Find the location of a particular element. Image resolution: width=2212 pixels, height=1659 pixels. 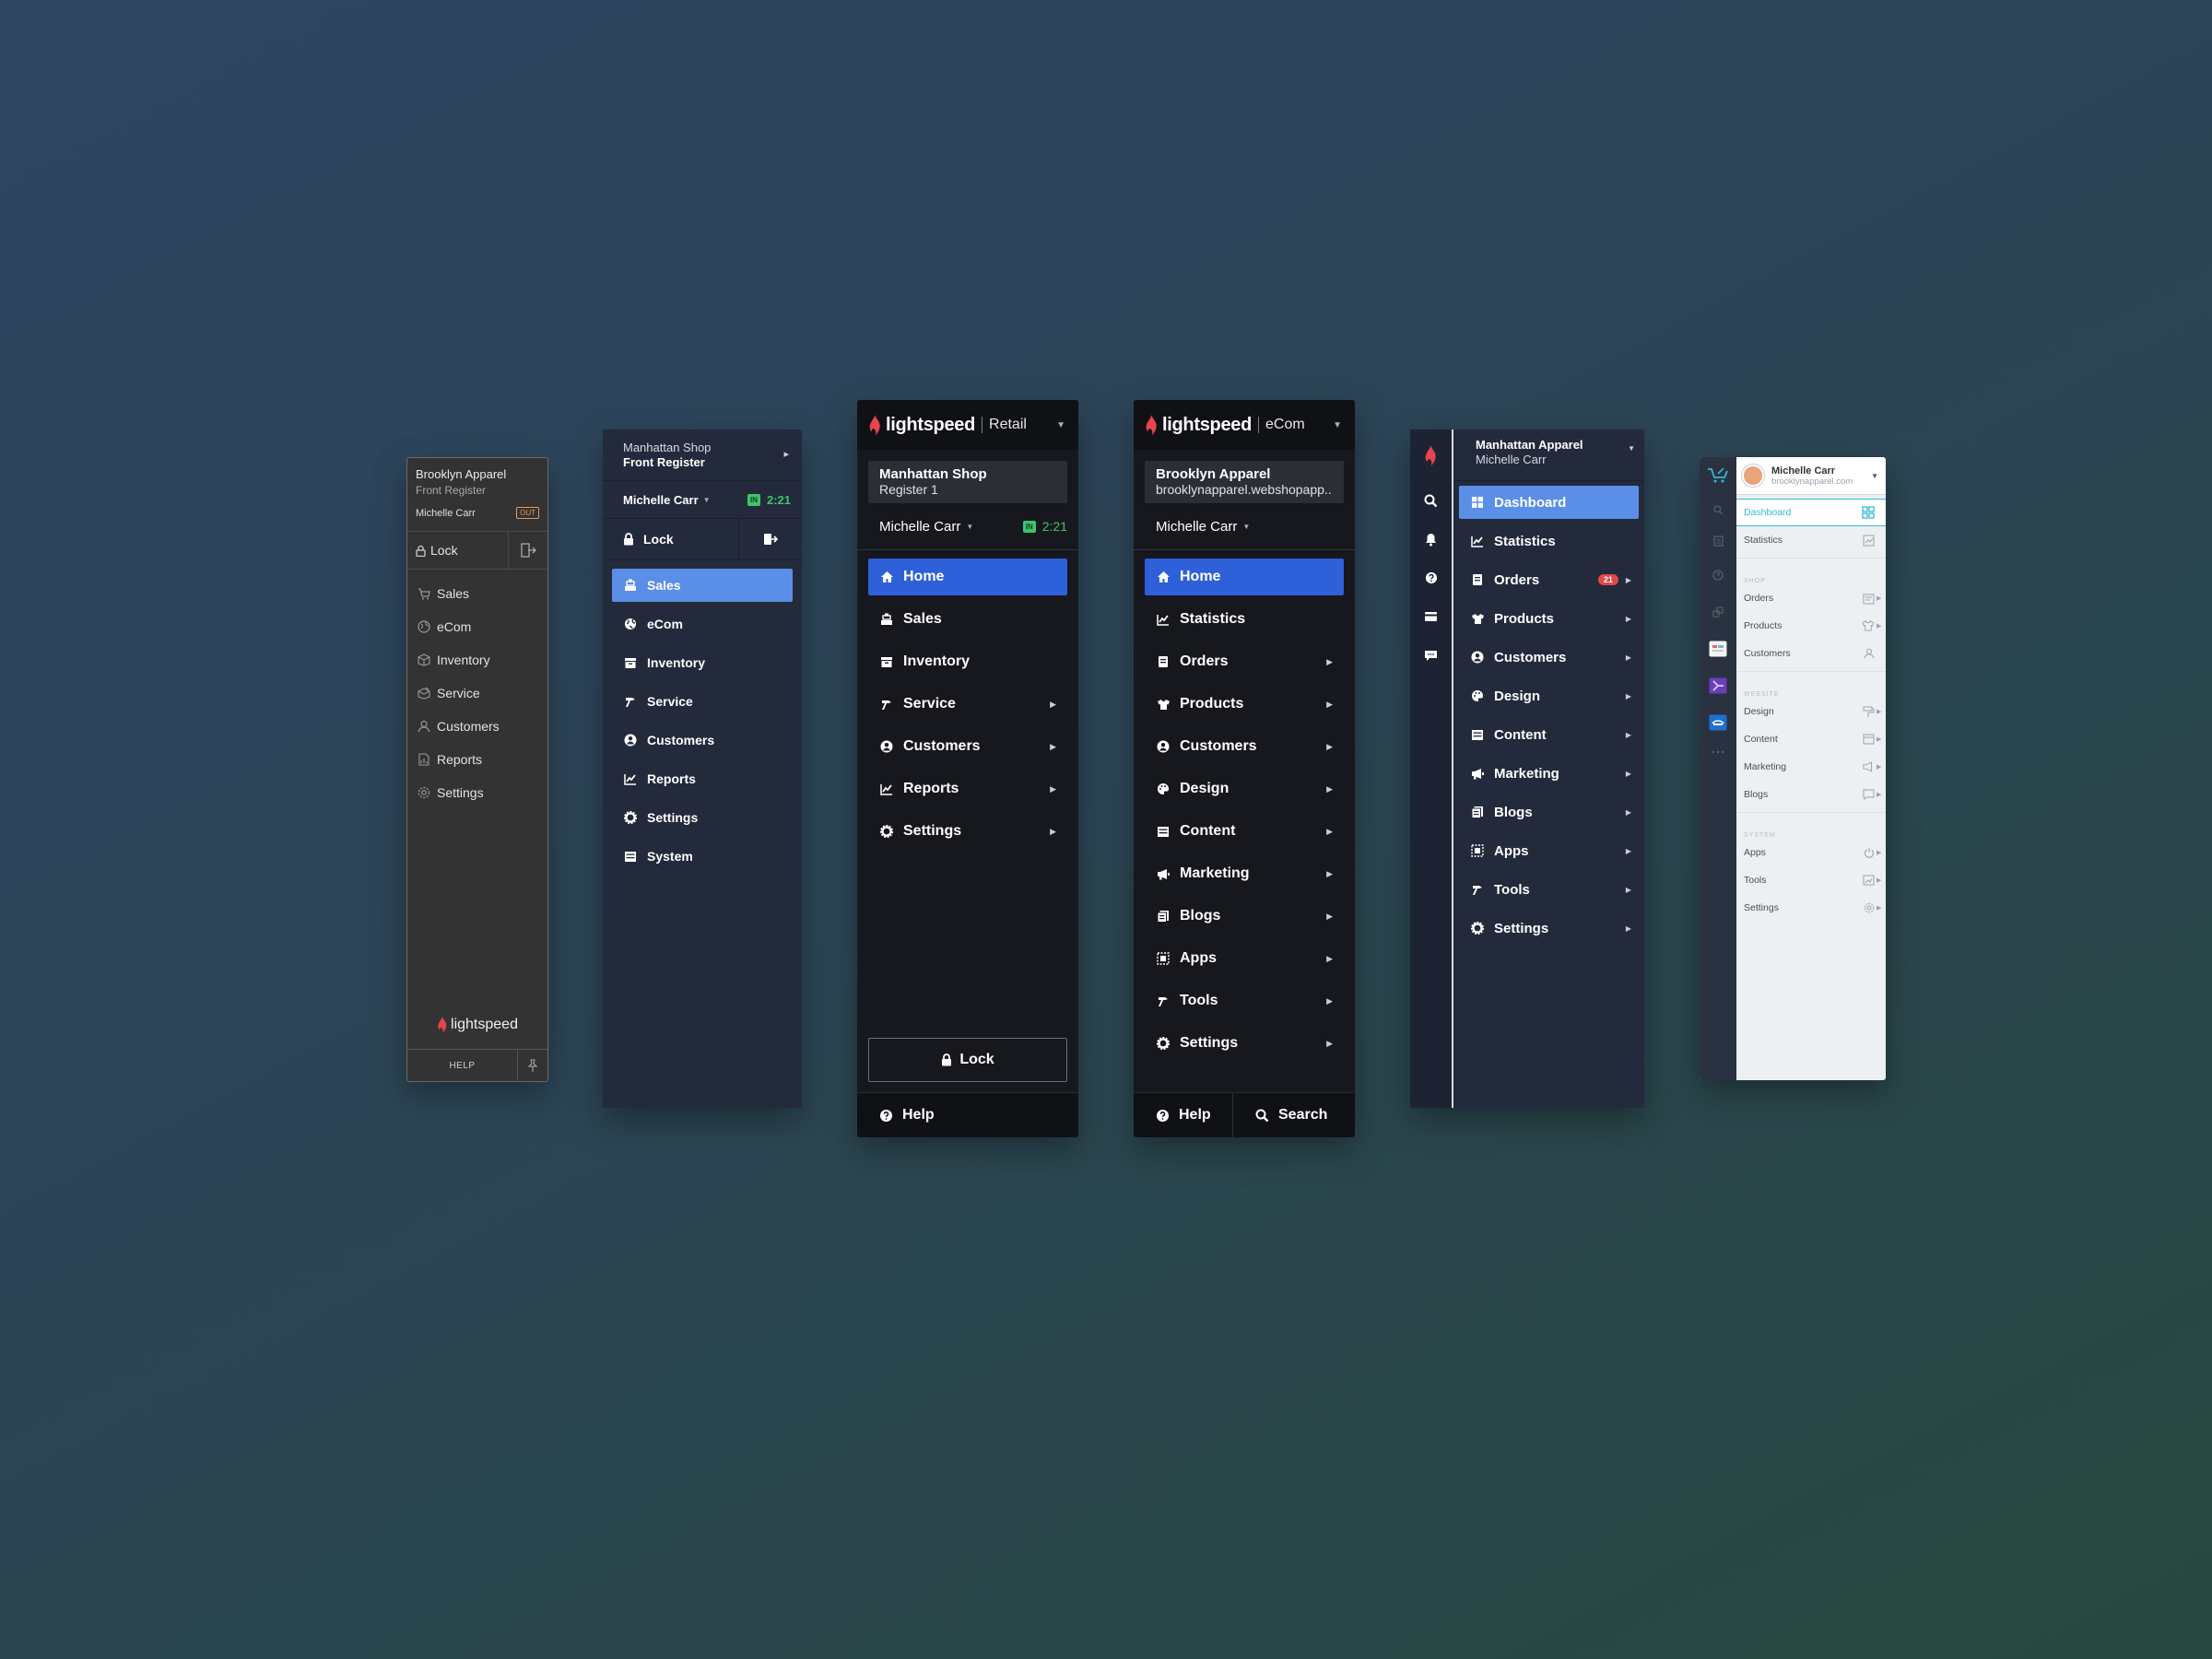

search-button: Search is located at coordinates (1294, 1115).